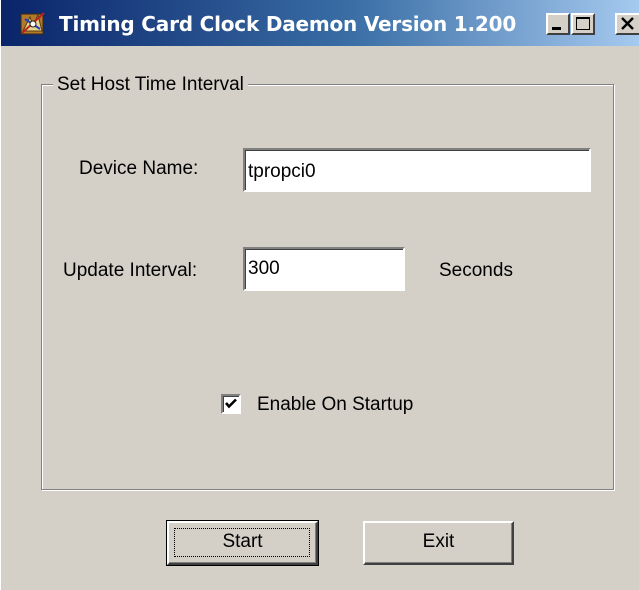  I want to click on focus-rectangle, so click(242, 542).